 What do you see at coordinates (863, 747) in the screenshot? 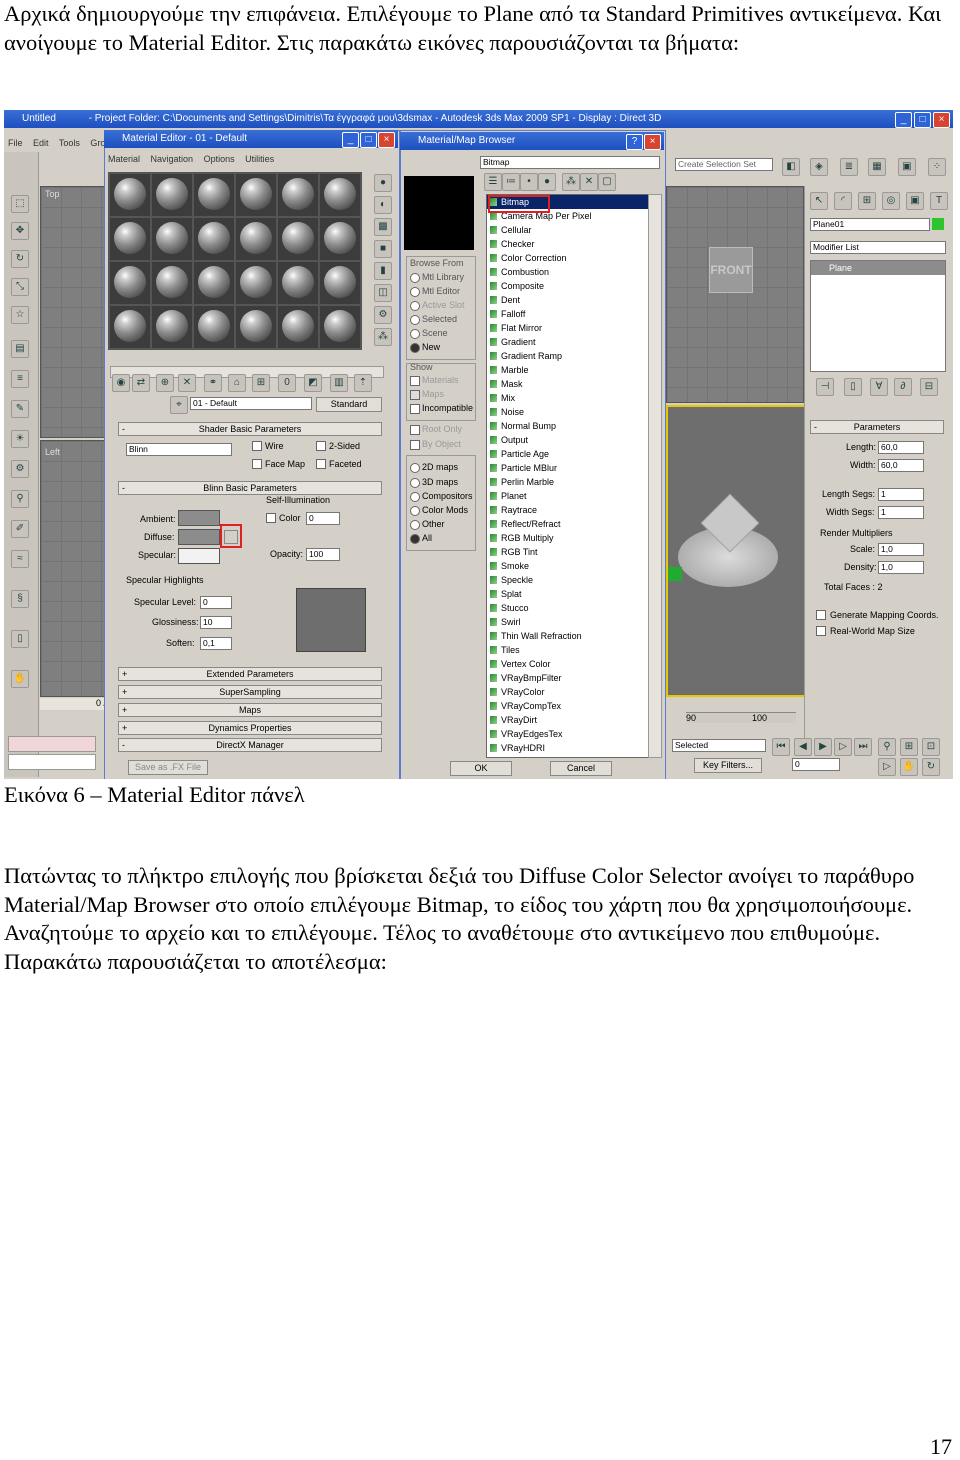
I see `go-to-end-icon: ⏭` at bounding box center [863, 747].